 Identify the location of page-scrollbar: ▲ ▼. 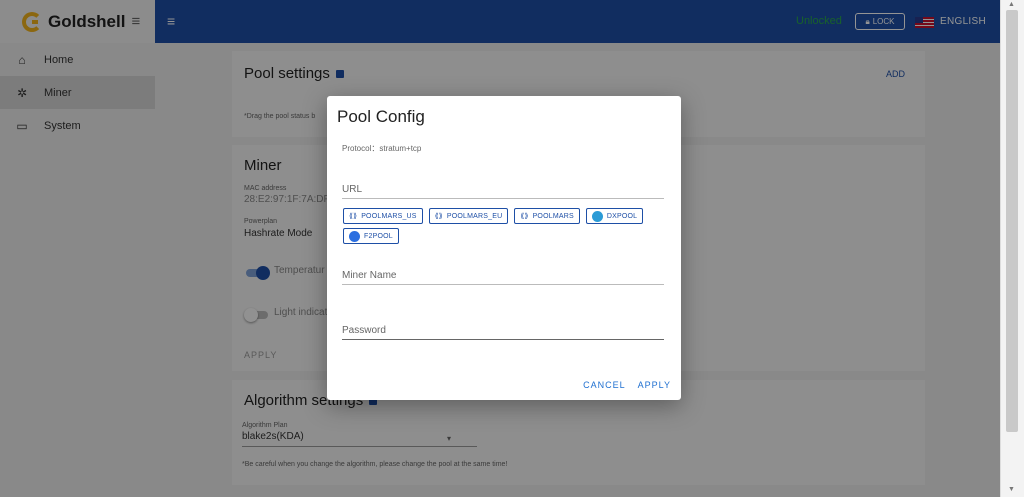
(1012, 248).